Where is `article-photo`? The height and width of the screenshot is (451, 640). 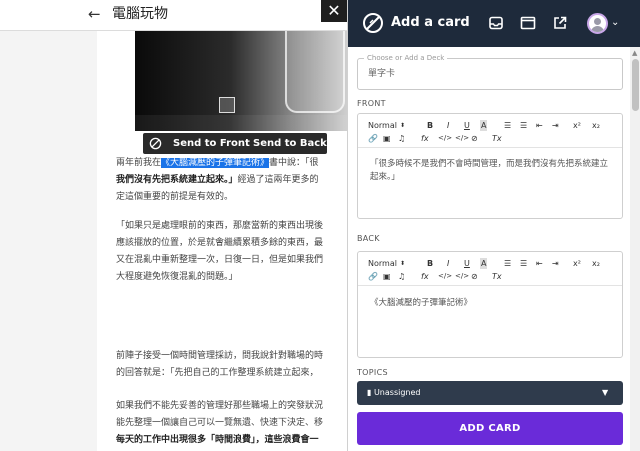 article-photo is located at coordinates (241, 81).